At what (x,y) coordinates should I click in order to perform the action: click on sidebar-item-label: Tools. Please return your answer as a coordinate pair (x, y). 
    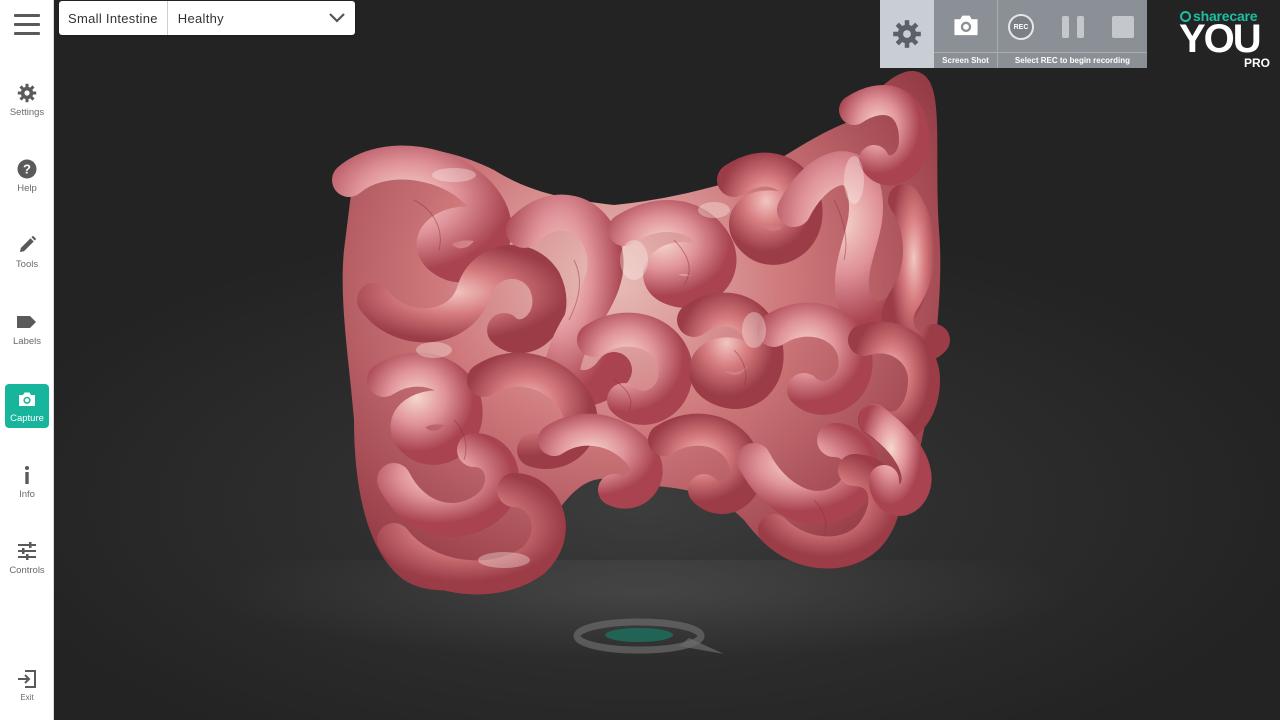
    Looking at the image, I should click on (27, 264).